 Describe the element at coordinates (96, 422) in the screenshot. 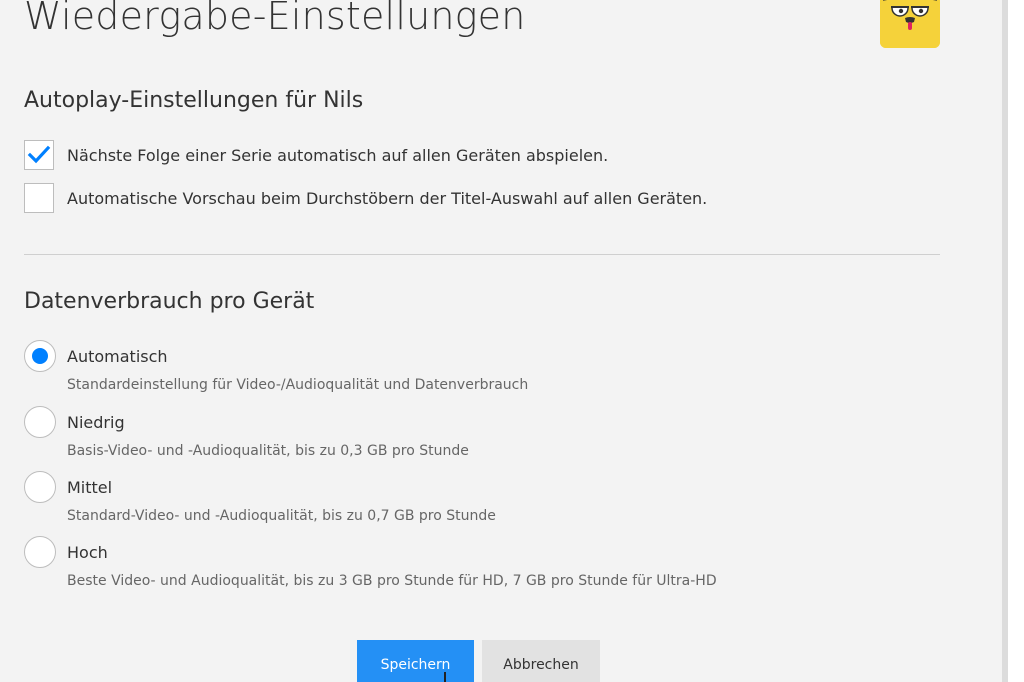

I see `data-usage-label-low: Niedrig` at that location.